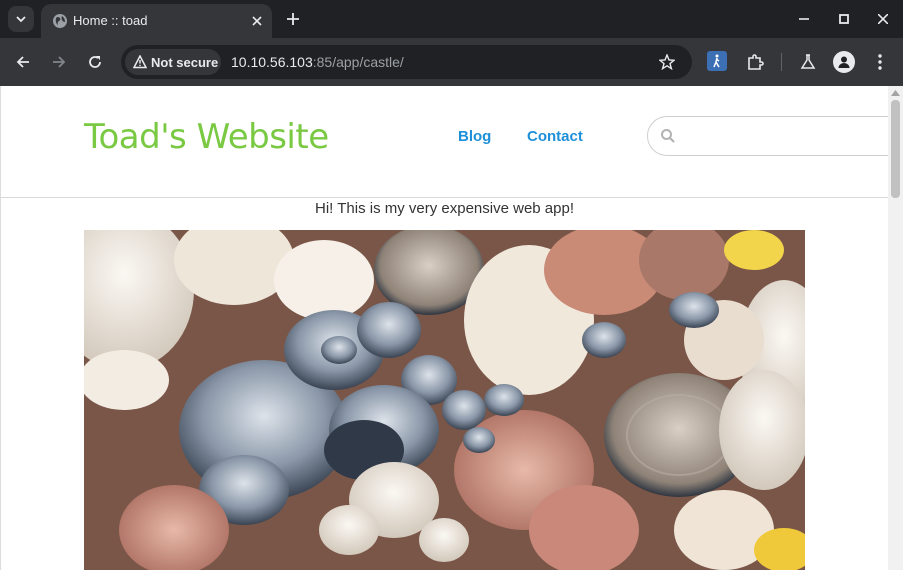 This screenshot has width=903, height=570. Describe the element at coordinates (406, 62) in the screenshot. I see `address-bar: Not secure 10.10.56.103:85/app/castle/` at that location.